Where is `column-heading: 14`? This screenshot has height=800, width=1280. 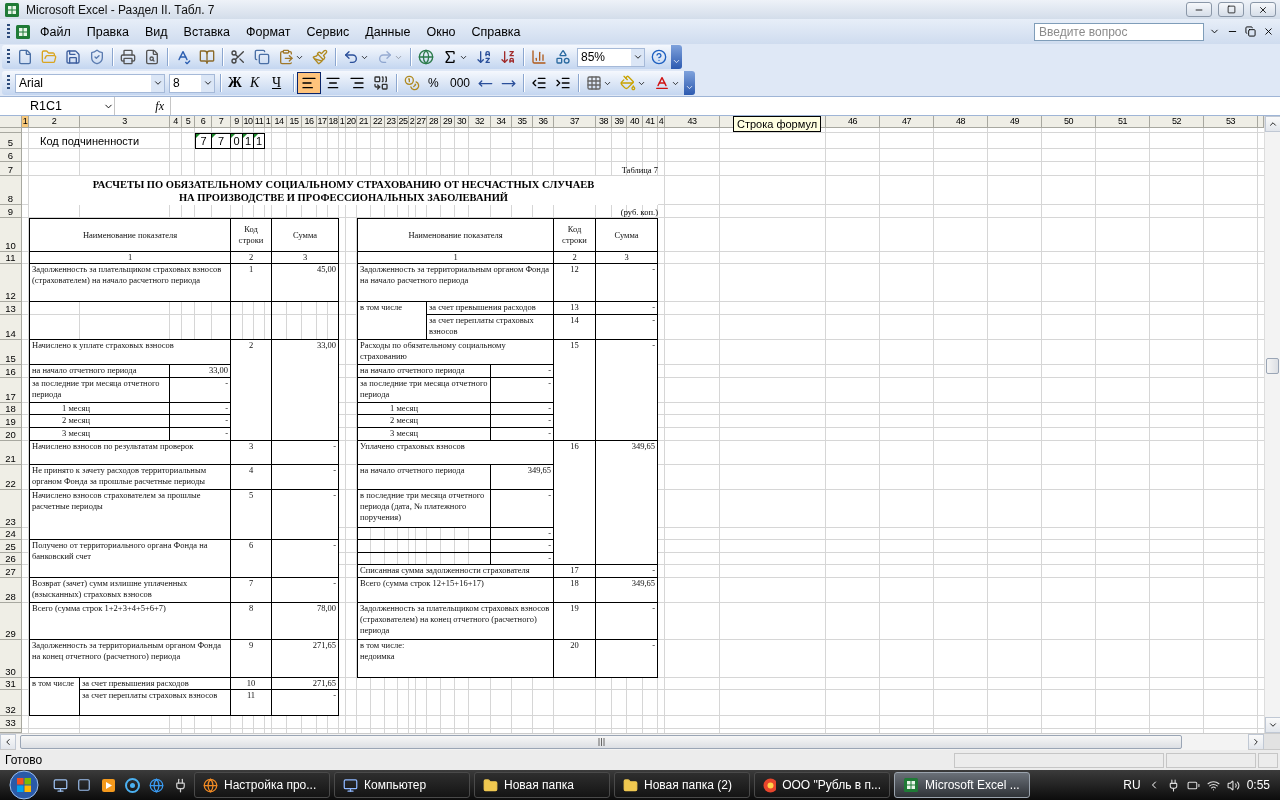
column-heading: 14 is located at coordinates (279, 122).